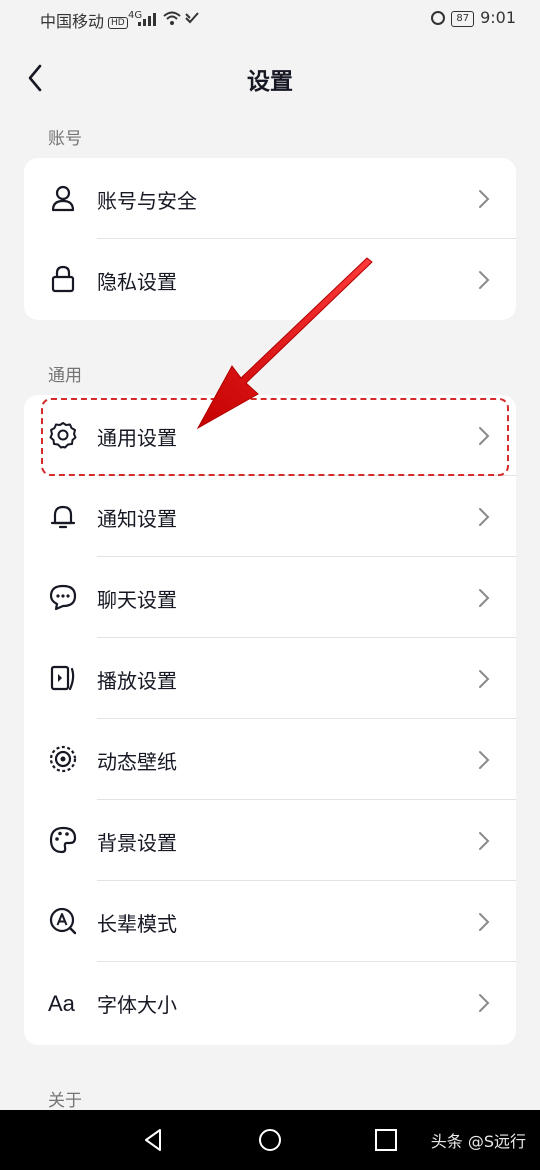 The width and height of the screenshot is (540, 1170). I want to click on system-navigation-bar: 头条 @S远行, so click(270, 1140).